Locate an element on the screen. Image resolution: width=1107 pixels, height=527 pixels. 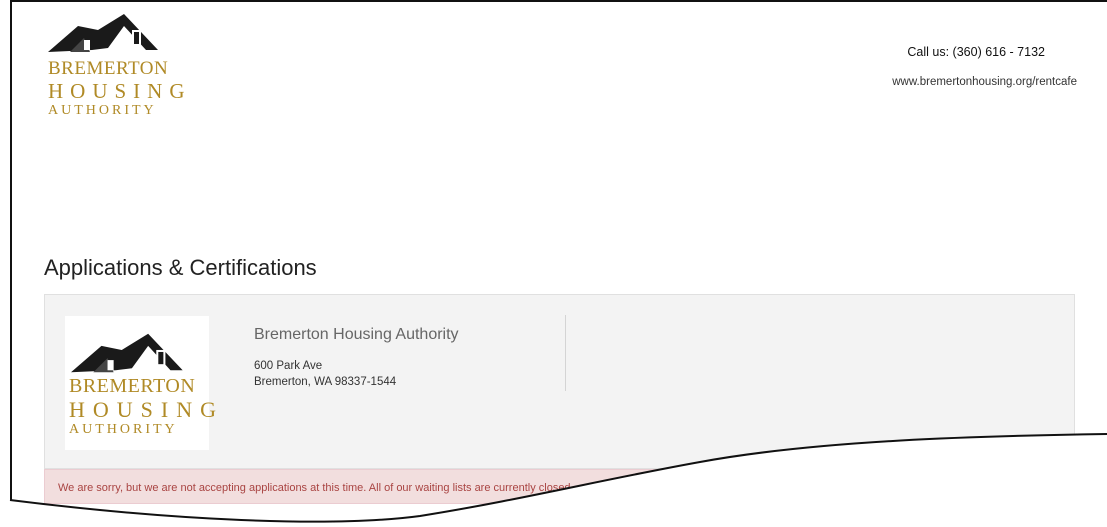
page-title: Applications & Certifications is located at coordinates (180, 267).